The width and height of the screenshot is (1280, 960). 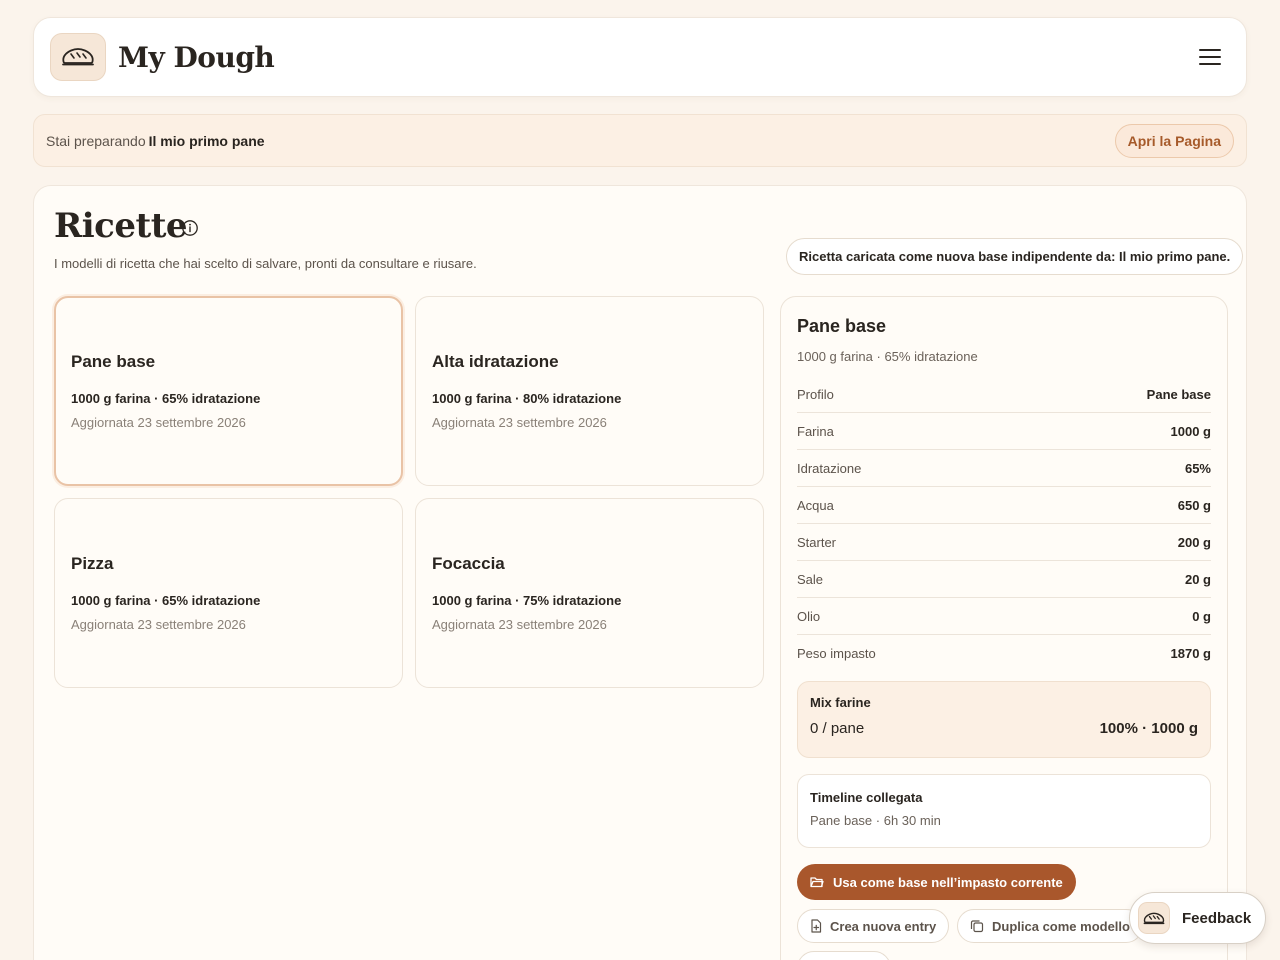 What do you see at coordinates (1217, 918) in the screenshot?
I see `feedback-label: Feedback` at bounding box center [1217, 918].